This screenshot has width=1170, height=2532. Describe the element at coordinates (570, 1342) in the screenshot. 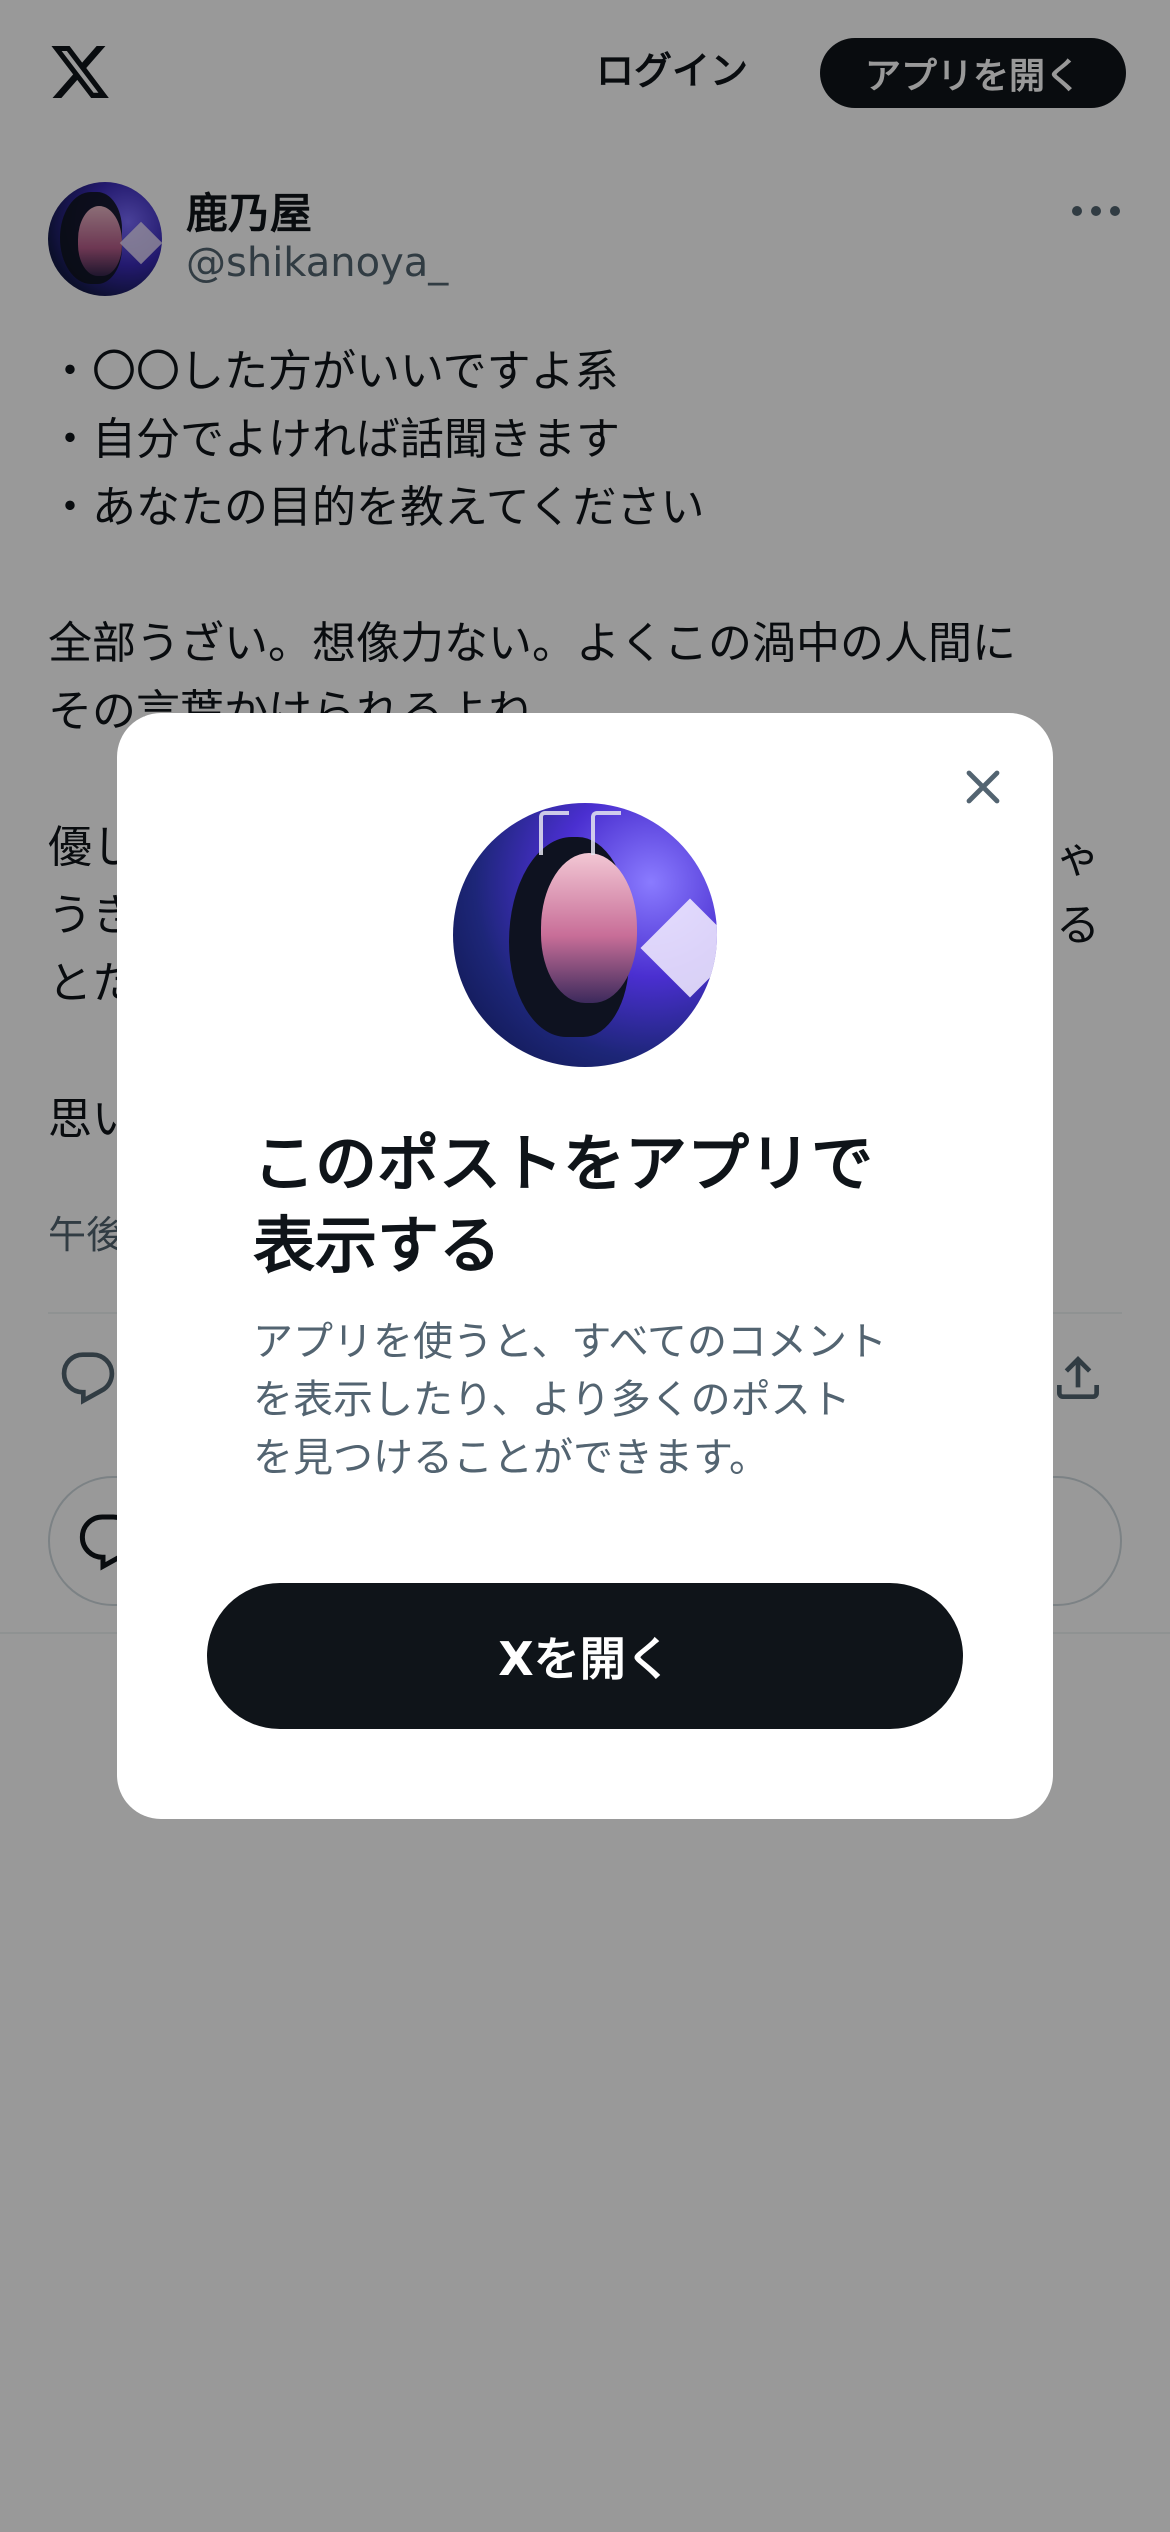

I see `modal-description-line: アプリを使うと、すべてのコメント` at that location.